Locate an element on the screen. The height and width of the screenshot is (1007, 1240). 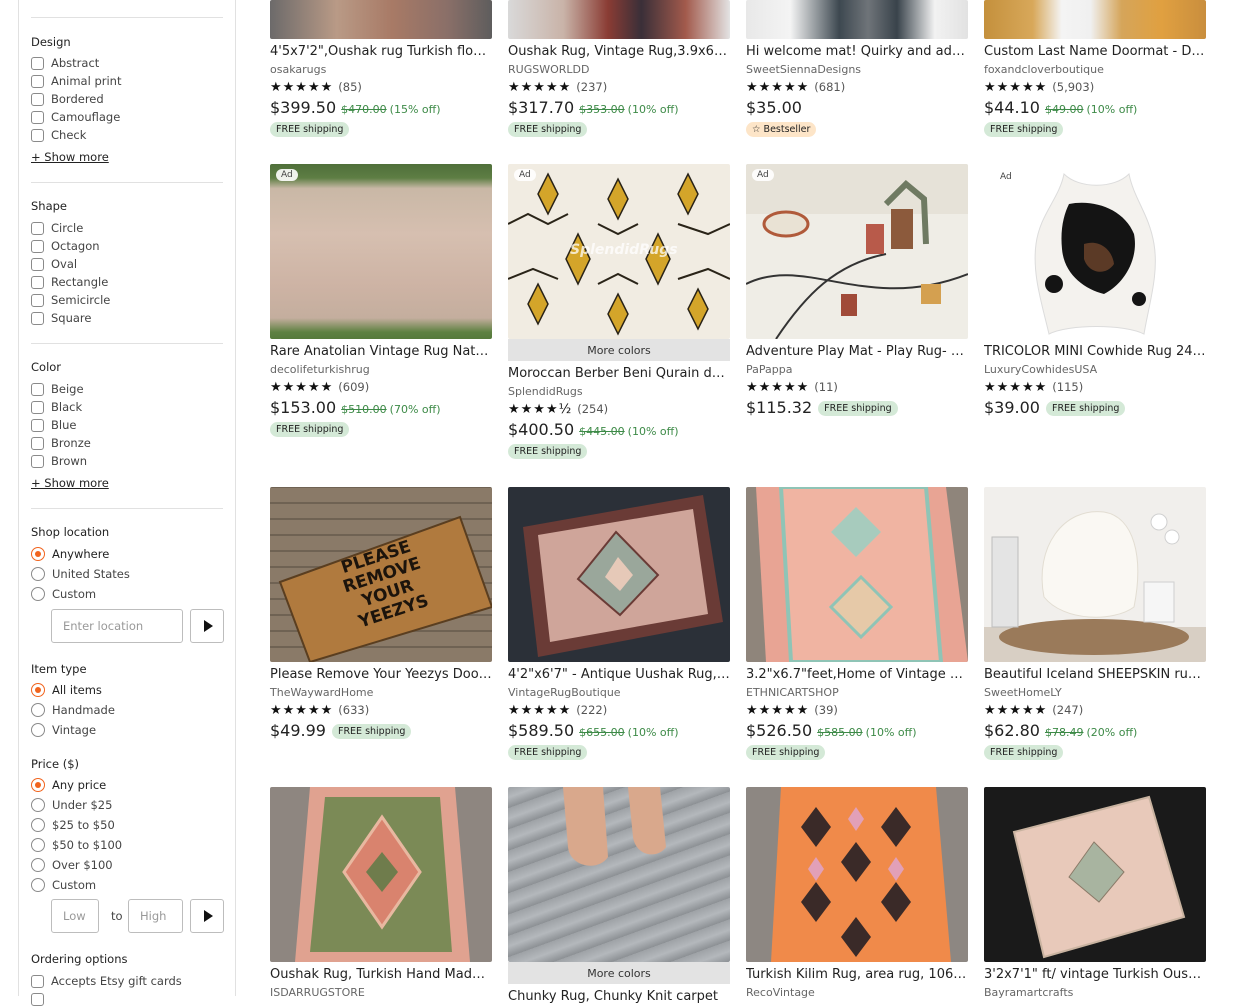
color-option-beige: Beige is located at coordinates (57, 389).